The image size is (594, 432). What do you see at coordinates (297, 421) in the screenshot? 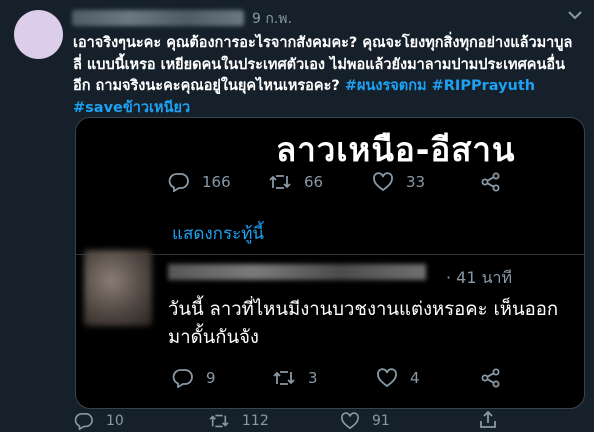
I see `tweet-action-bar: 10 112 91` at bounding box center [297, 421].